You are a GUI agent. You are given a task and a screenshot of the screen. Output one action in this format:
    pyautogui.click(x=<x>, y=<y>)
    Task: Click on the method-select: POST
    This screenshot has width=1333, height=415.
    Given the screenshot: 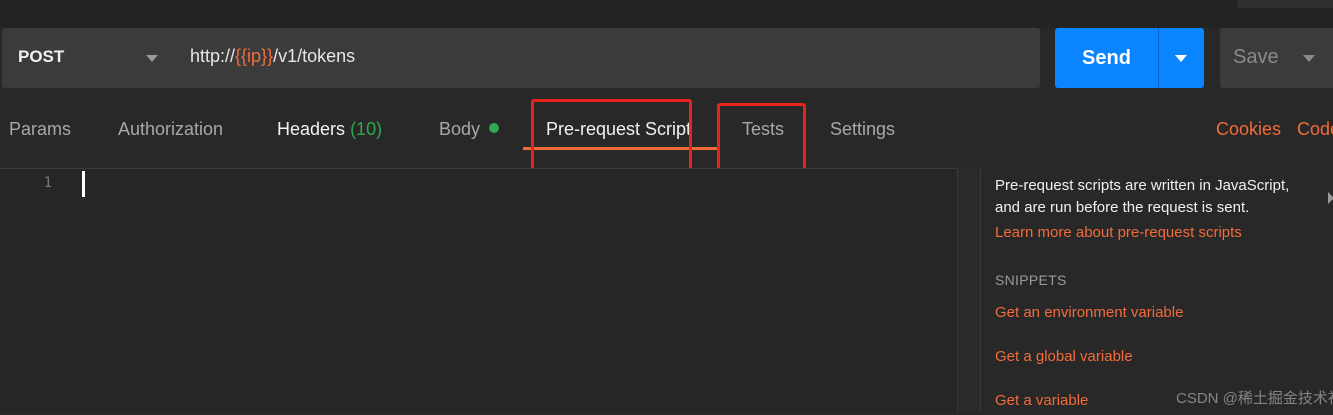 What is the action you would take?
    pyautogui.click(x=88, y=58)
    